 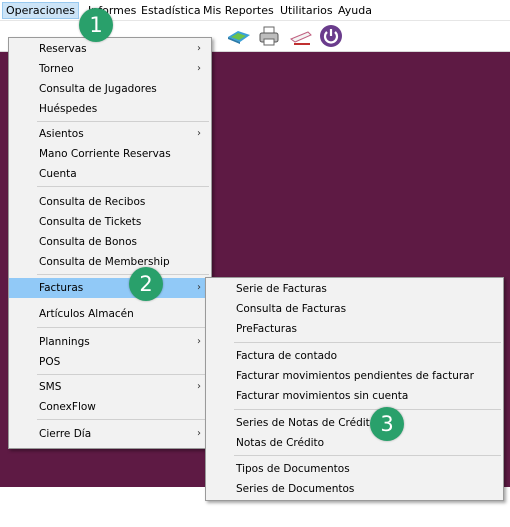 I want to click on menu-item-sms: SMS ›, so click(x=110, y=387).